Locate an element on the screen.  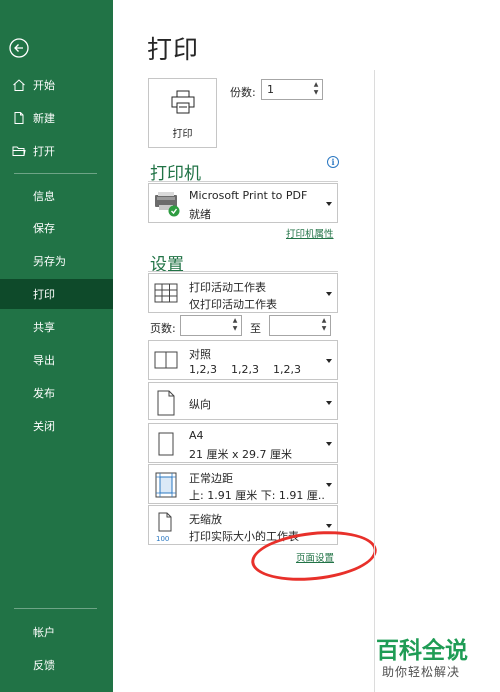
nav-print: 打印 is located at coordinates (56, 294).